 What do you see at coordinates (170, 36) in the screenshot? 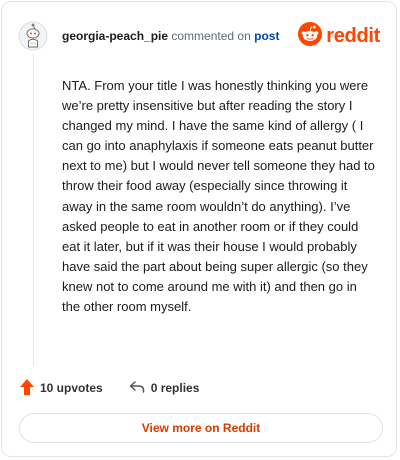
I see `comment-byline: georgia-peach_pie commented on post` at bounding box center [170, 36].